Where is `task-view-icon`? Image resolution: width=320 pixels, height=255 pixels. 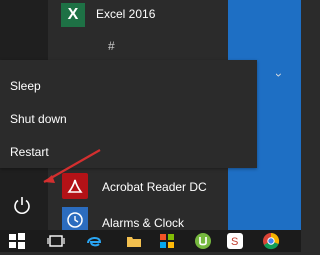
task-view-icon is located at coordinates (57, 241).